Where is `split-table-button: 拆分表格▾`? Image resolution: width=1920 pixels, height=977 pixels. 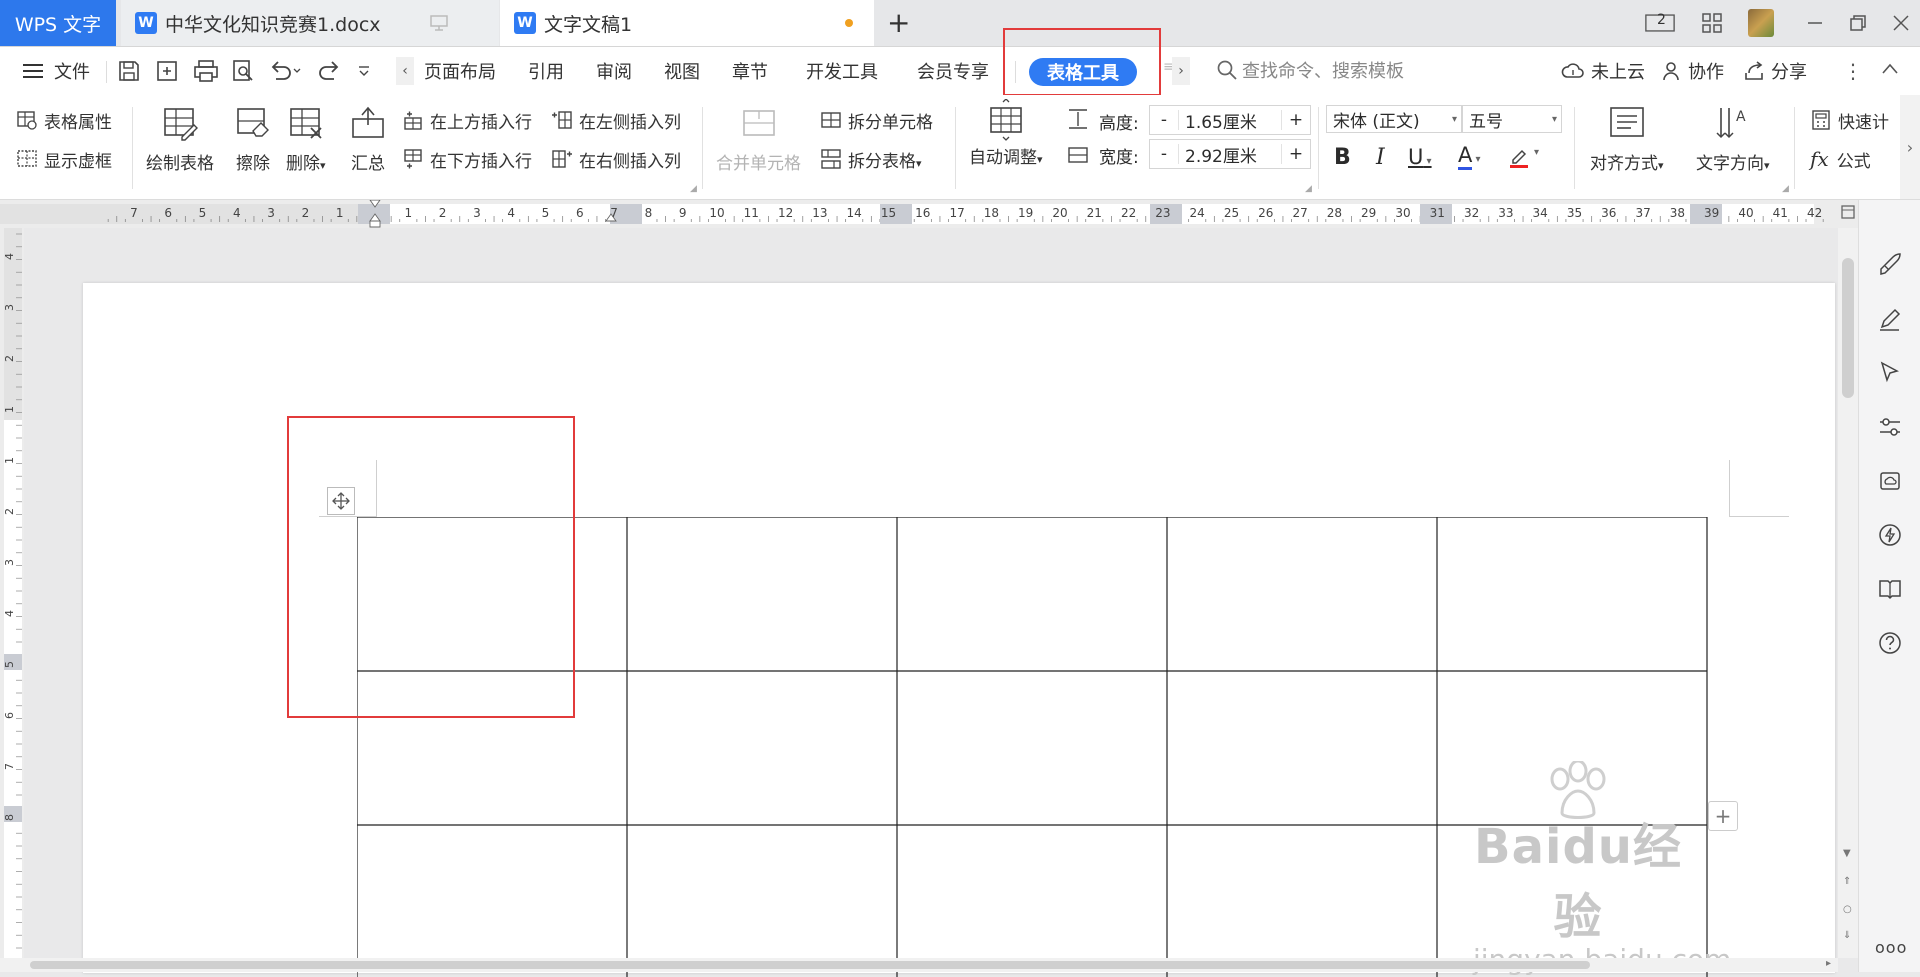 split-table-button: 拆分表格▾ is located at coordinates (871, 159).